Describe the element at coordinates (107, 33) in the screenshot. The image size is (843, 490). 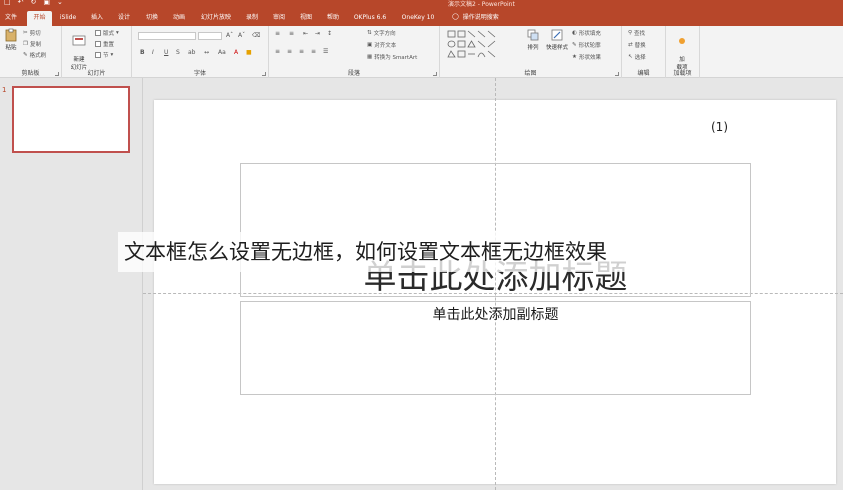
I see `layout-button: 版式 ▾` at that location.